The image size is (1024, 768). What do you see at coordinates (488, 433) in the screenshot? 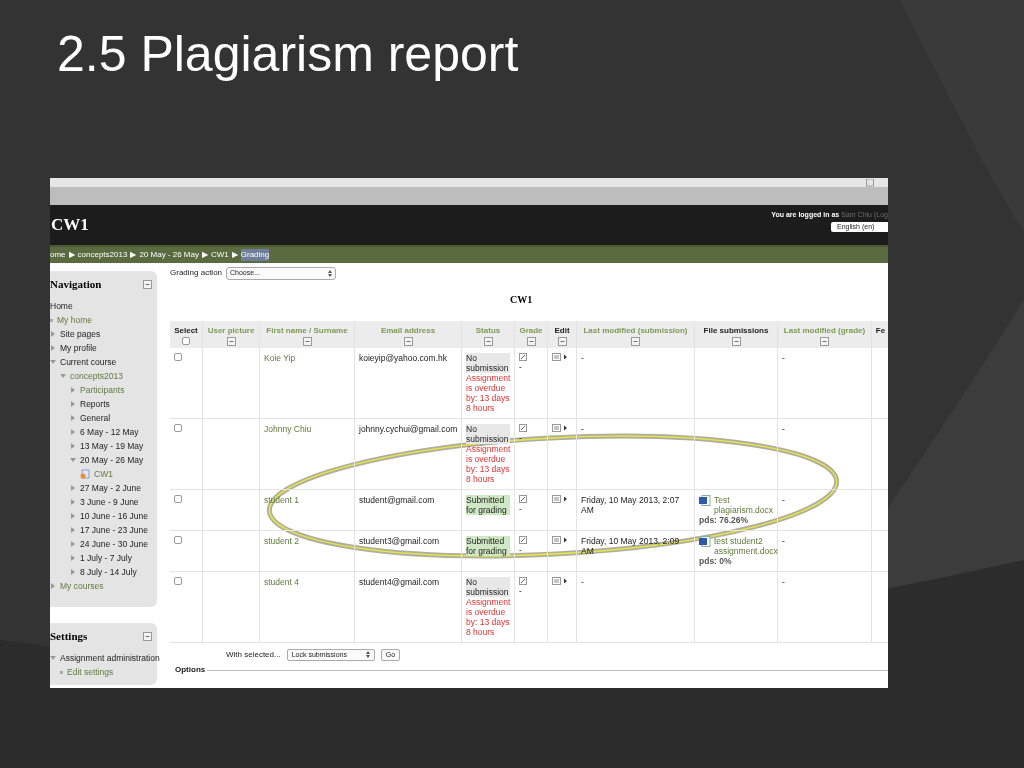
I see `status-label: No submission` at bounding box center [488, 433].